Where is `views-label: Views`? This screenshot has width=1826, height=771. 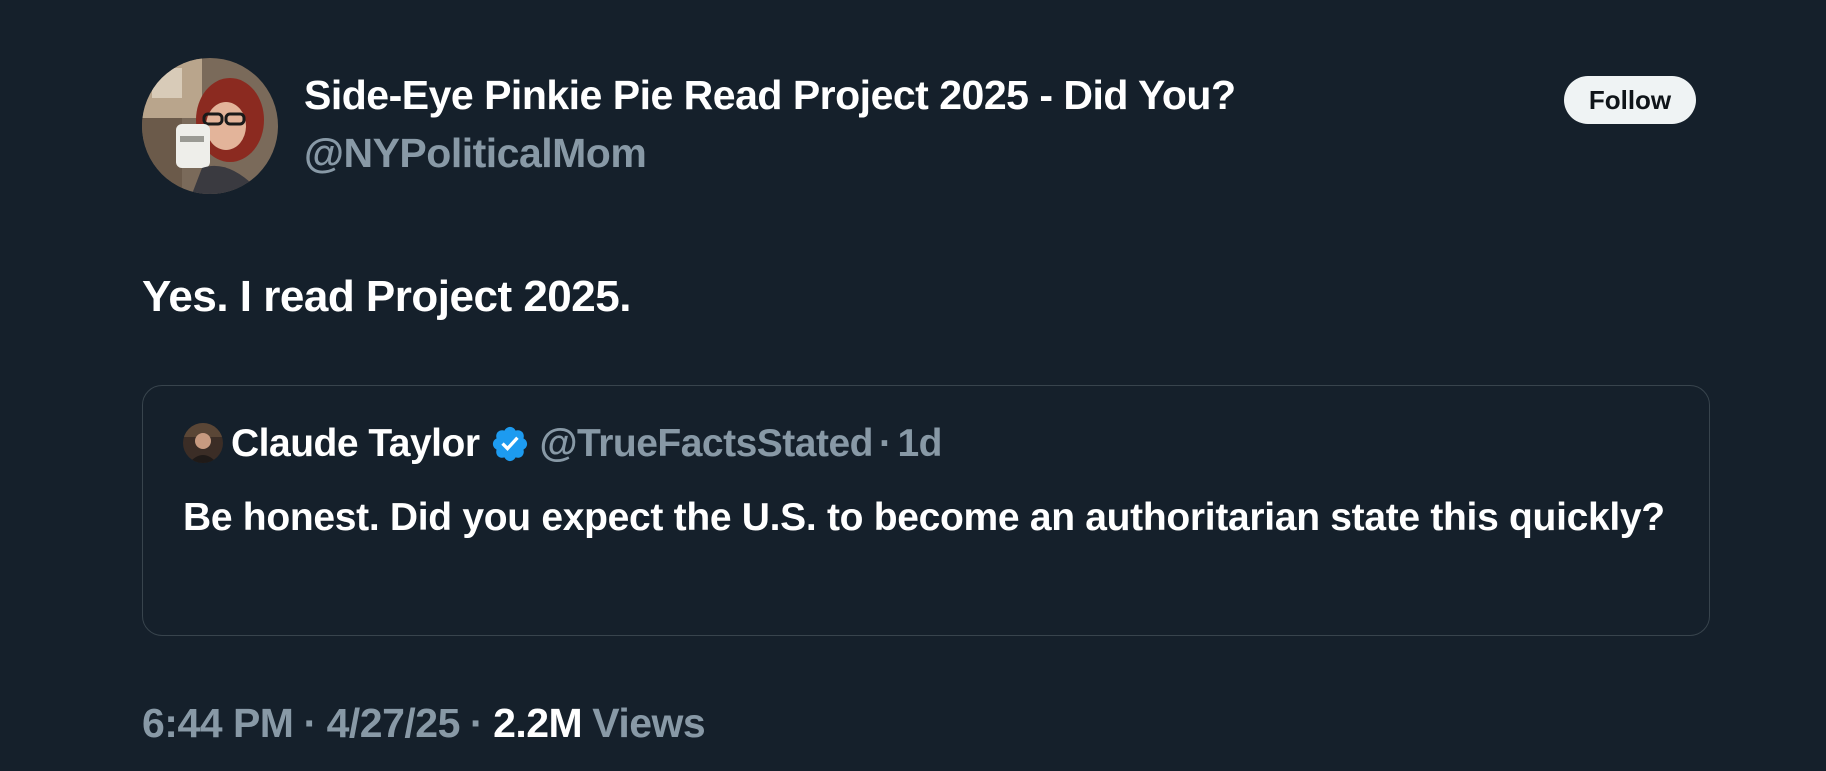
views-label: Views is located at coordinates (649, 723).